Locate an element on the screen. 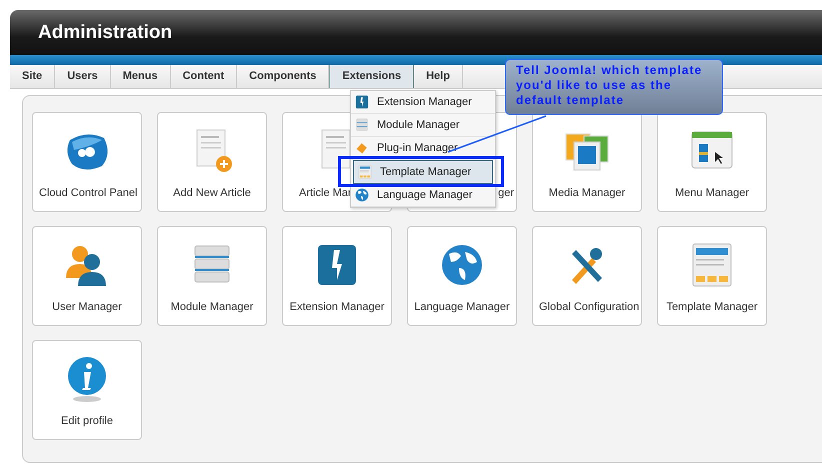 This screenshot has width=822, height=476. menu-tab: Content is located at coordinates (204, 76).